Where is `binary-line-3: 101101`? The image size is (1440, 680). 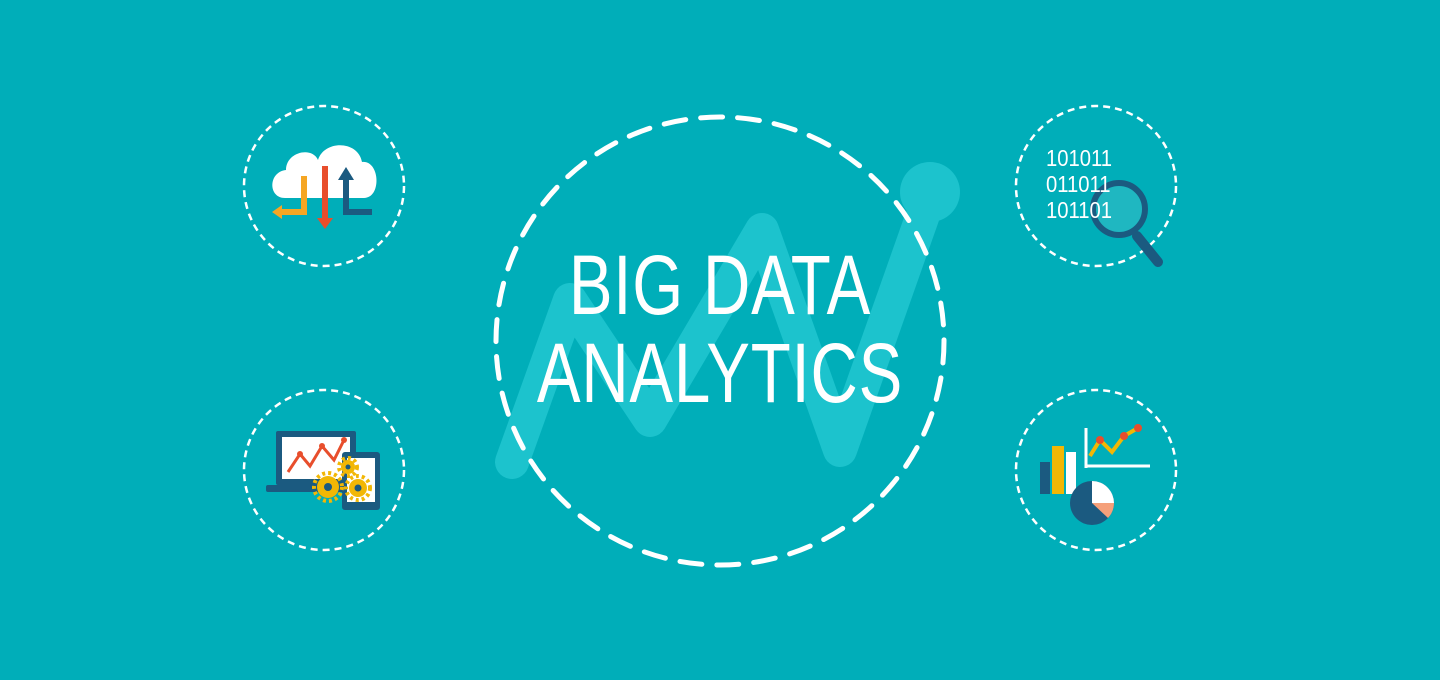
binary-line-3: 101101 is located at coordinates (1079, 210).